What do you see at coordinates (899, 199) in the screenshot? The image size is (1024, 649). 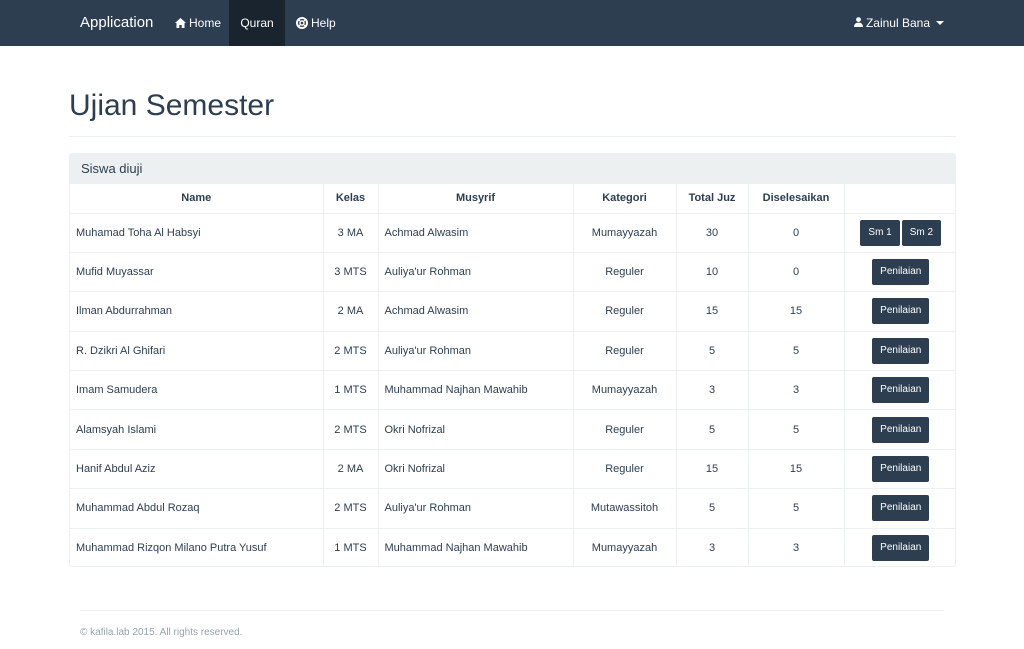 I see `column-header-actions` at bounding box center [899, 199].